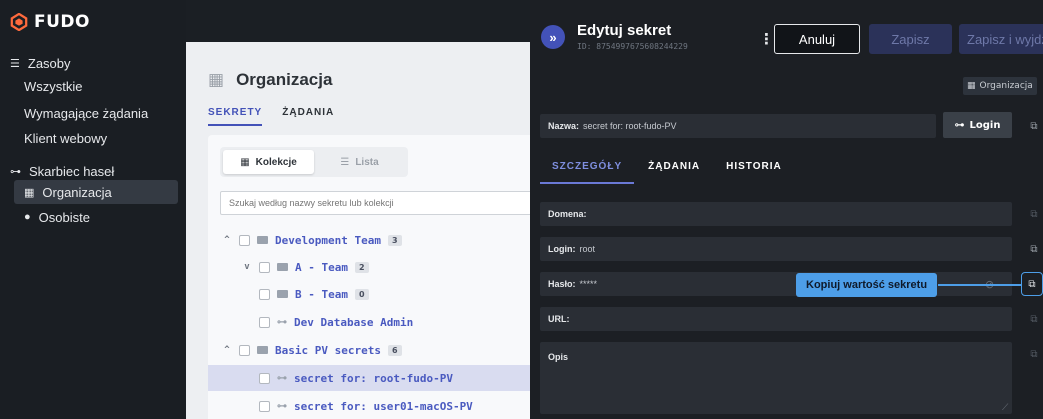 Image resolution: width=1043 pixels, height=419 pixels. What do you see at coordinates (361, 294) in the screenshot?
I see `count-badge: 0` at bounding box center [361, 294].